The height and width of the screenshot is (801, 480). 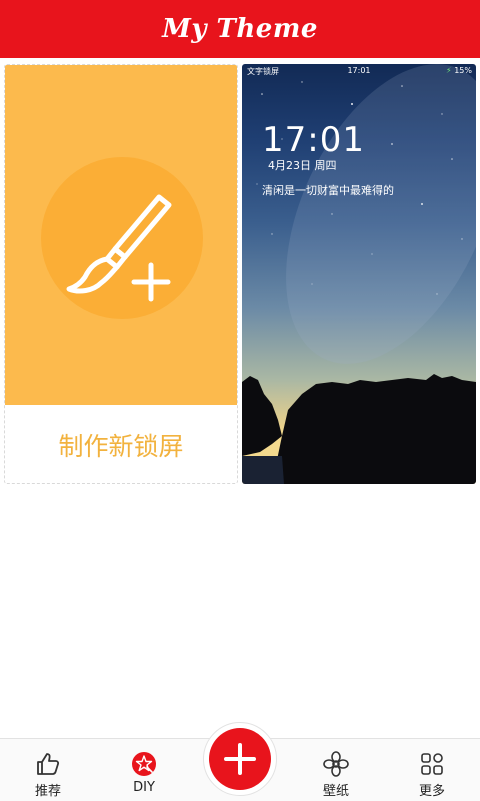 What do you see at coordinates (431, 791) in the screenshot?
I see `nav-label-more: 更多` at bounding box center [431, 791].